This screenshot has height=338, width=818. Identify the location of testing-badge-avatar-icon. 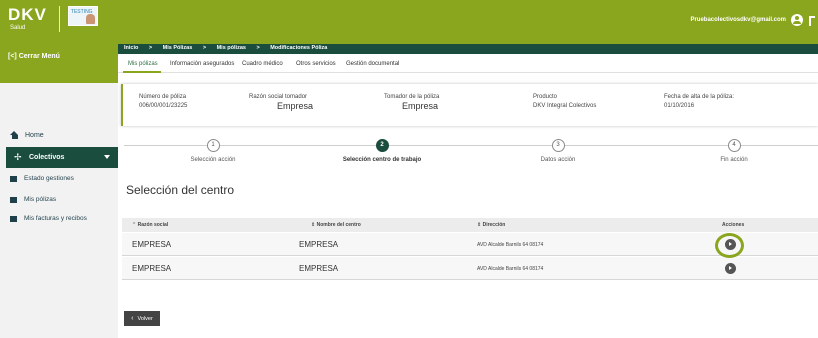
(90, 19).